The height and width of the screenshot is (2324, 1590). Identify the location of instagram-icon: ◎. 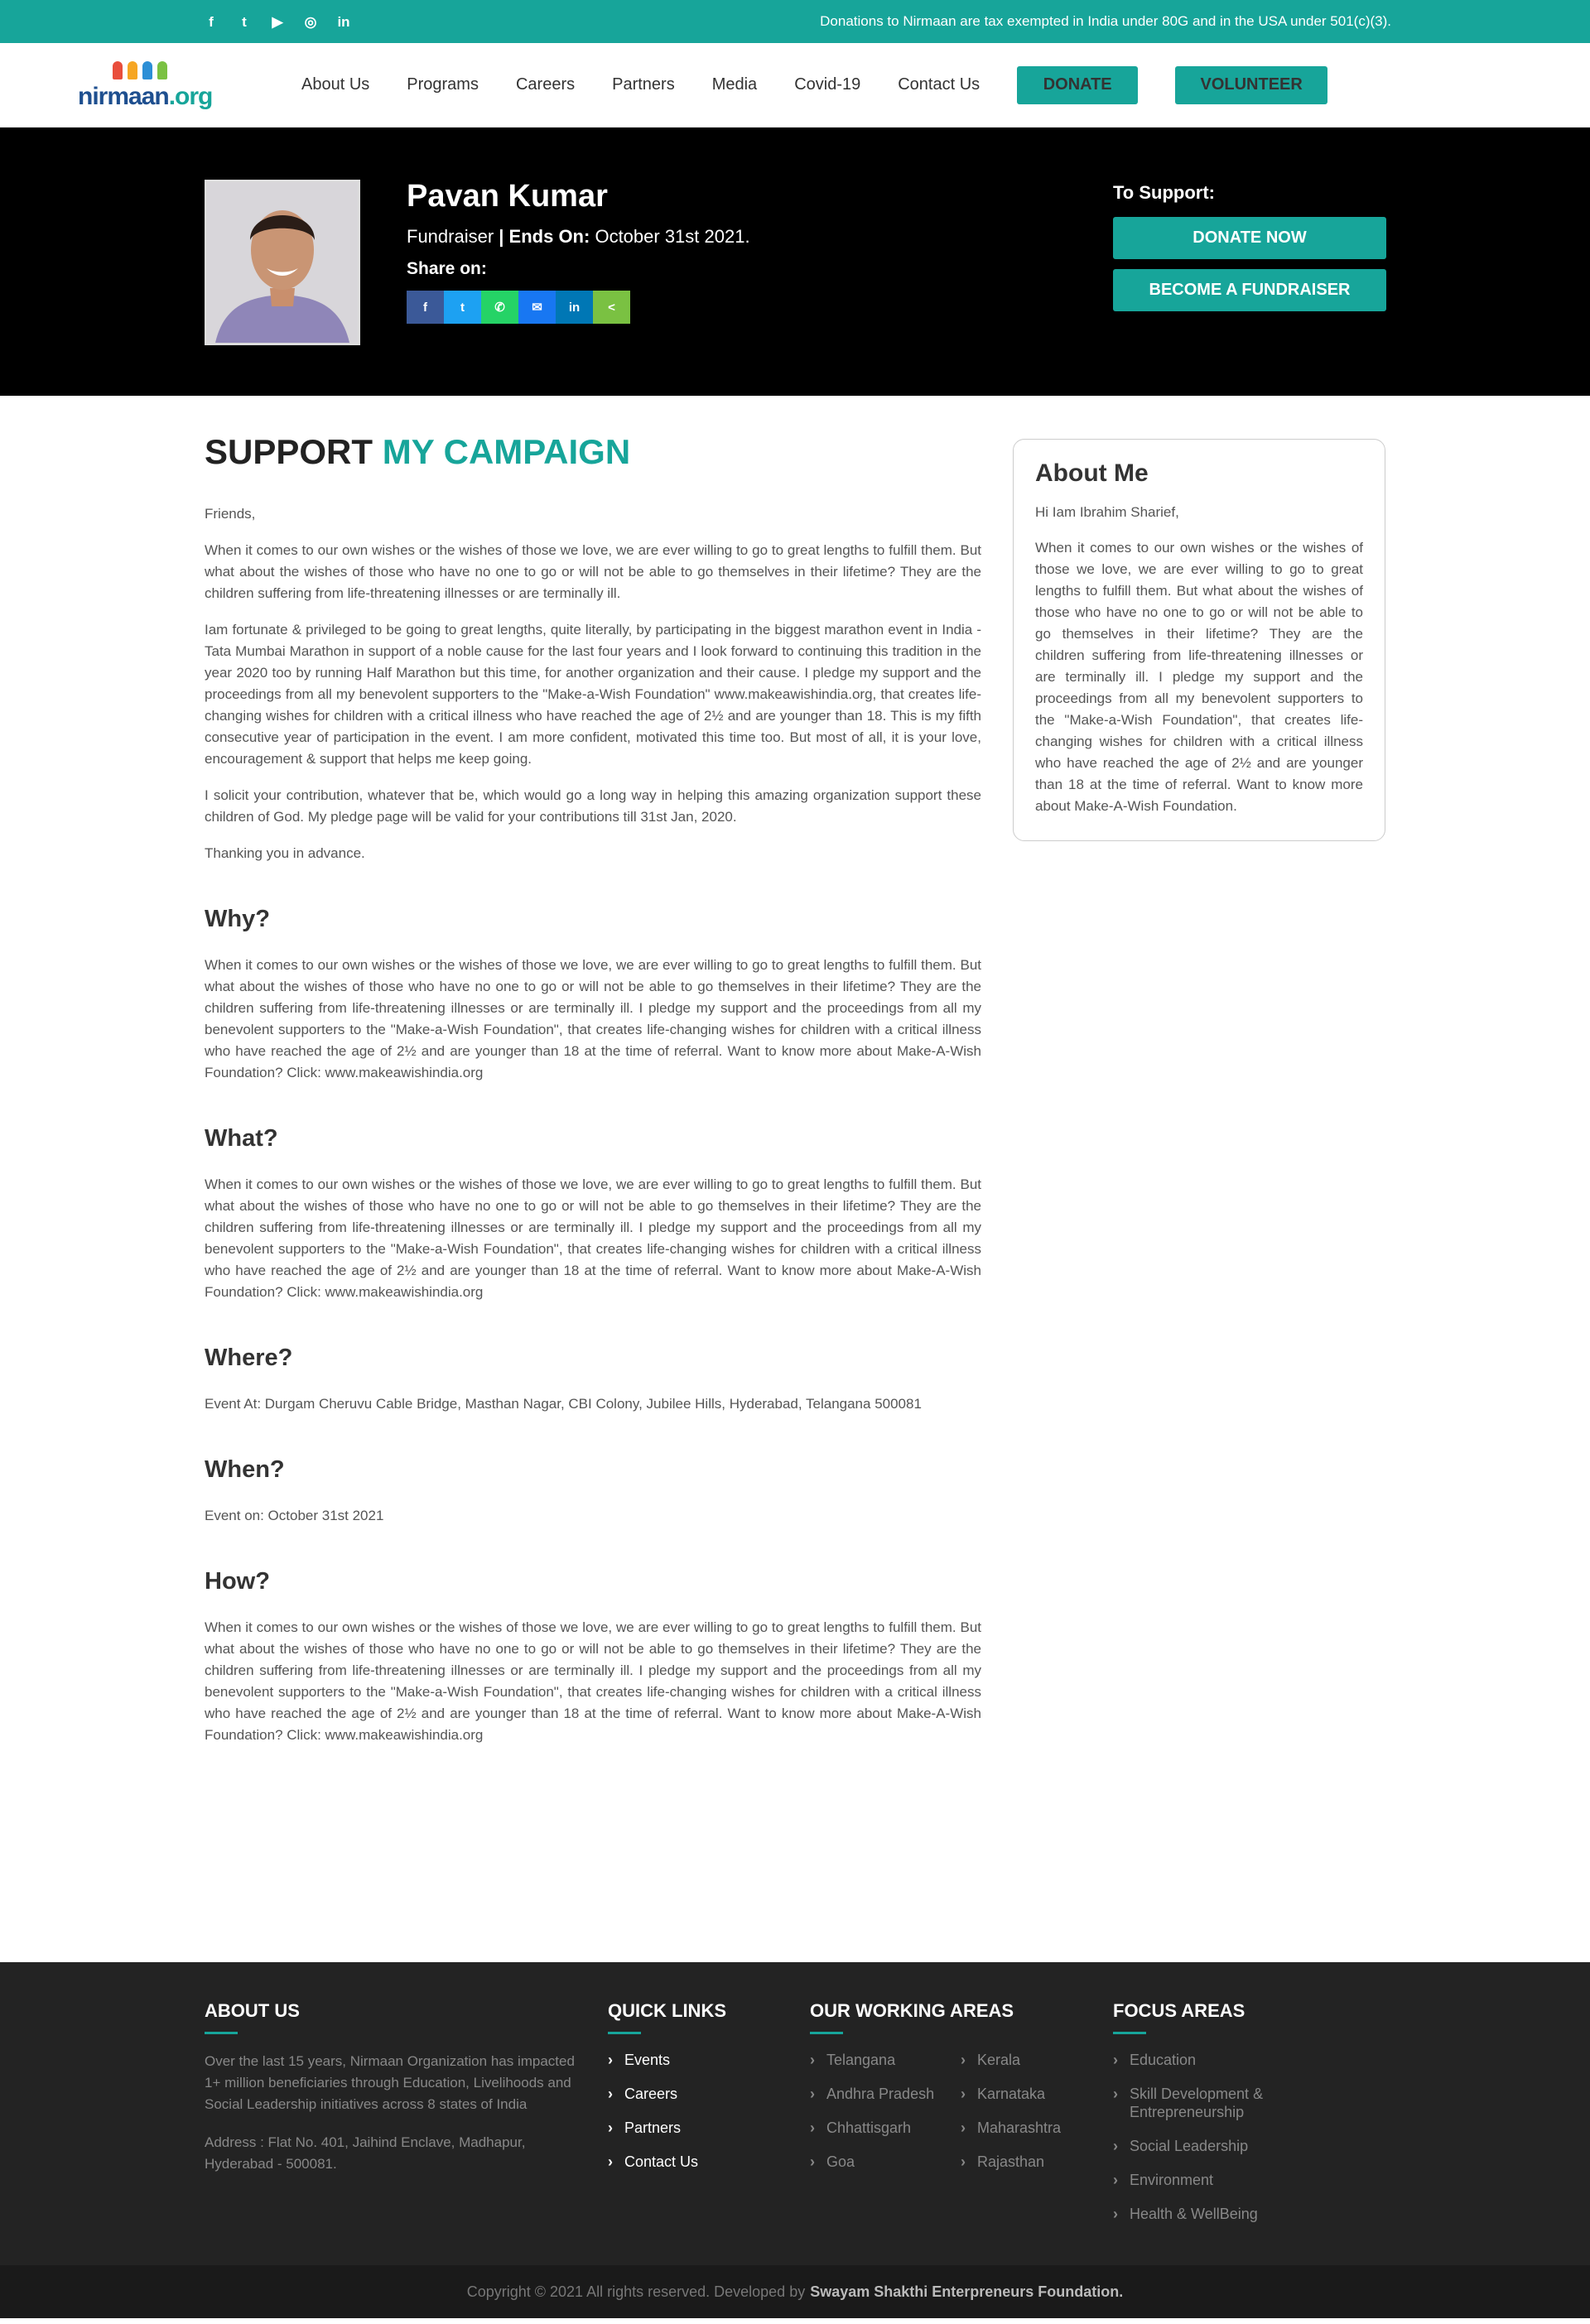
(310, 22).